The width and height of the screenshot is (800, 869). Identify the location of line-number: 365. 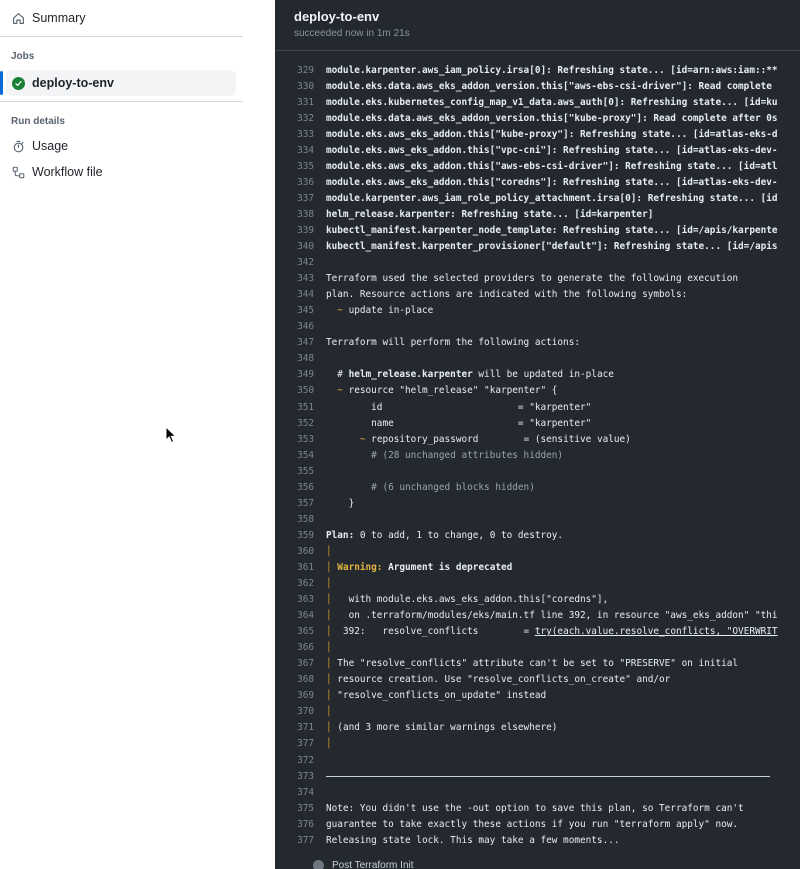
(305, 632).